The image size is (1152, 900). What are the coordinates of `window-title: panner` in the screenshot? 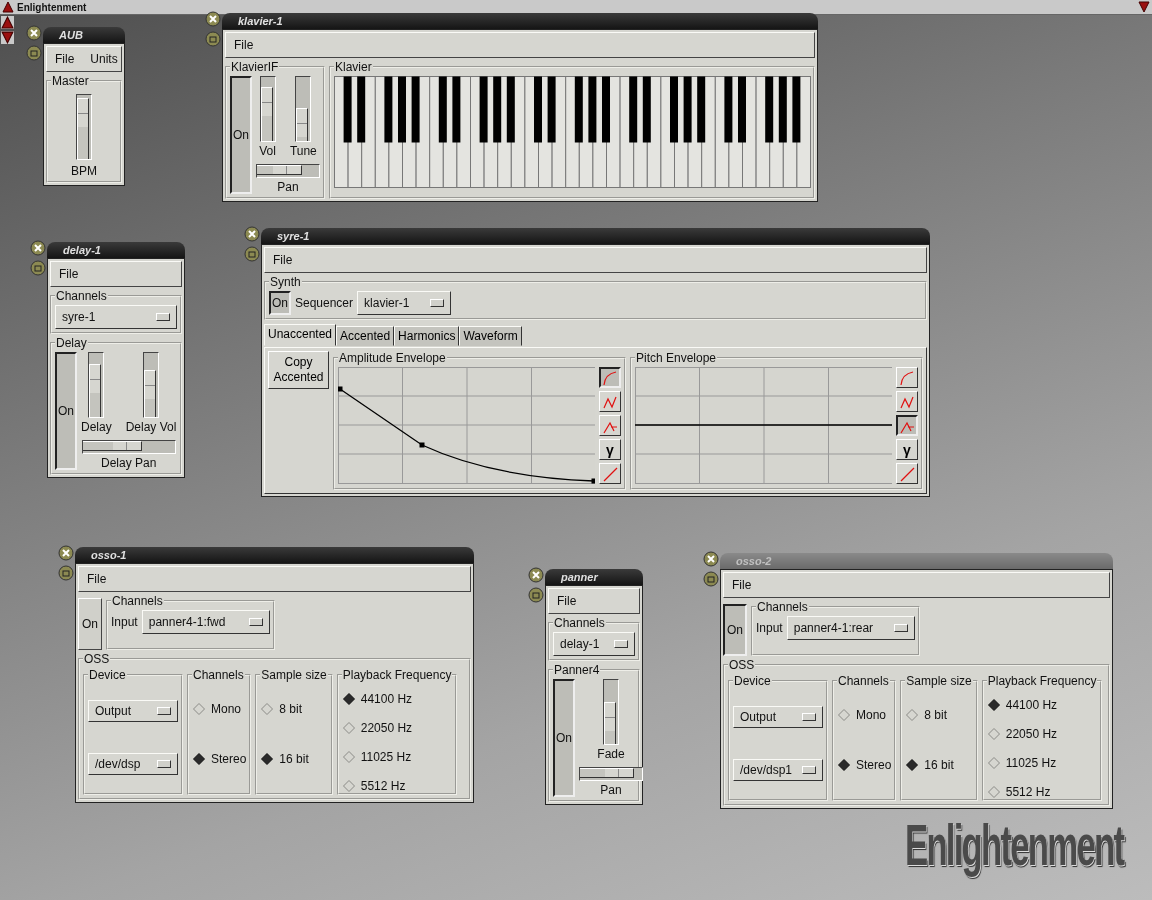 It's located at (579, 577).